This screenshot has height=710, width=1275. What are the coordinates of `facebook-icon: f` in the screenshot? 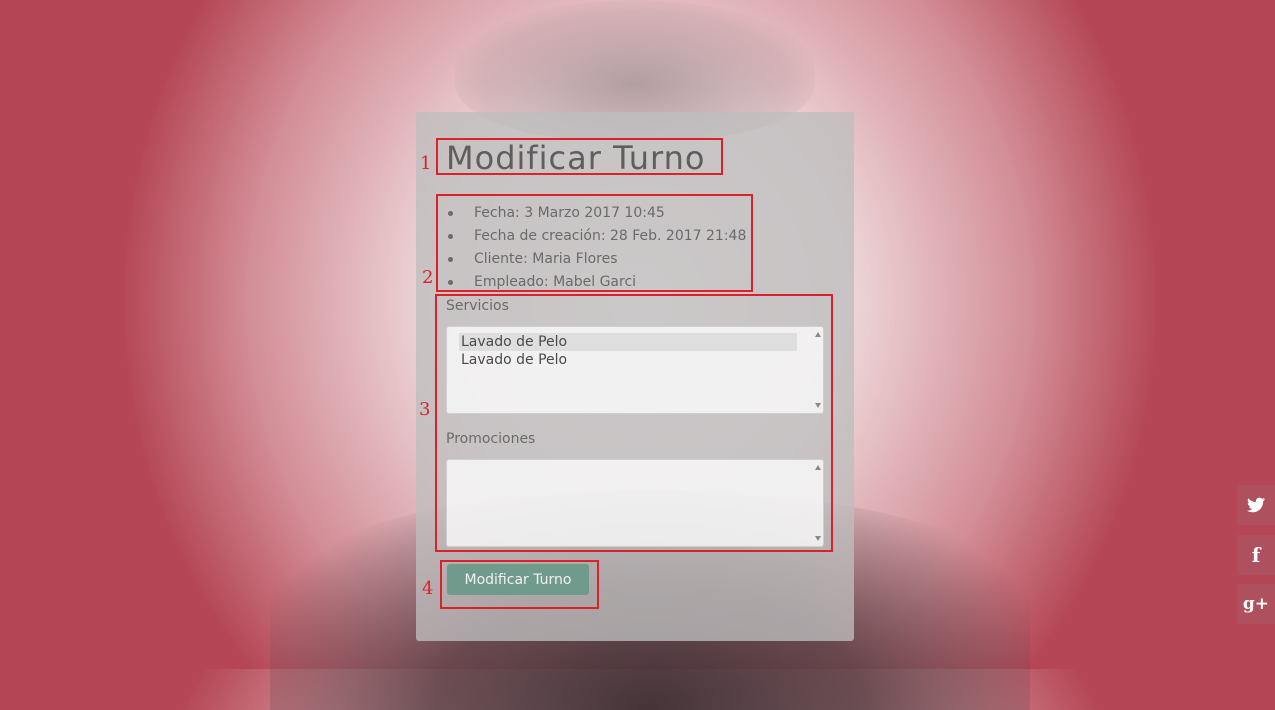 It's located at (1256, 555).